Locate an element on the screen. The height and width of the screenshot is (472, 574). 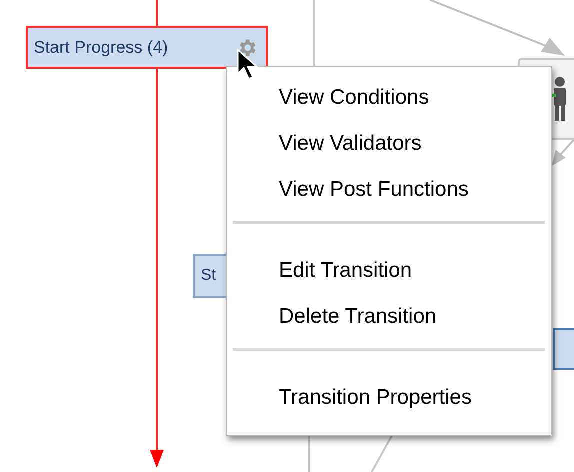
person-icon is located at coordinates (560, 99).